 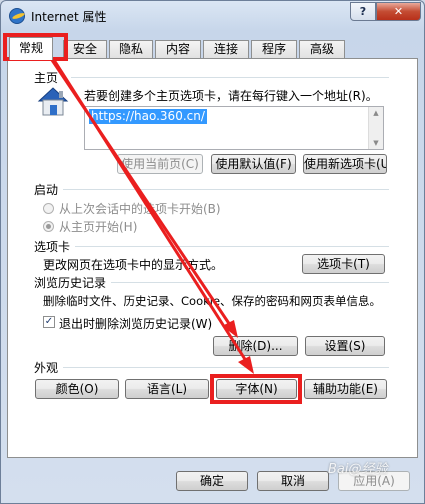 I want to click on home-page-instruction: 若要创建多个主页选项卡，请在每行键入一个地址(R)。, so click(x=231, y=96).